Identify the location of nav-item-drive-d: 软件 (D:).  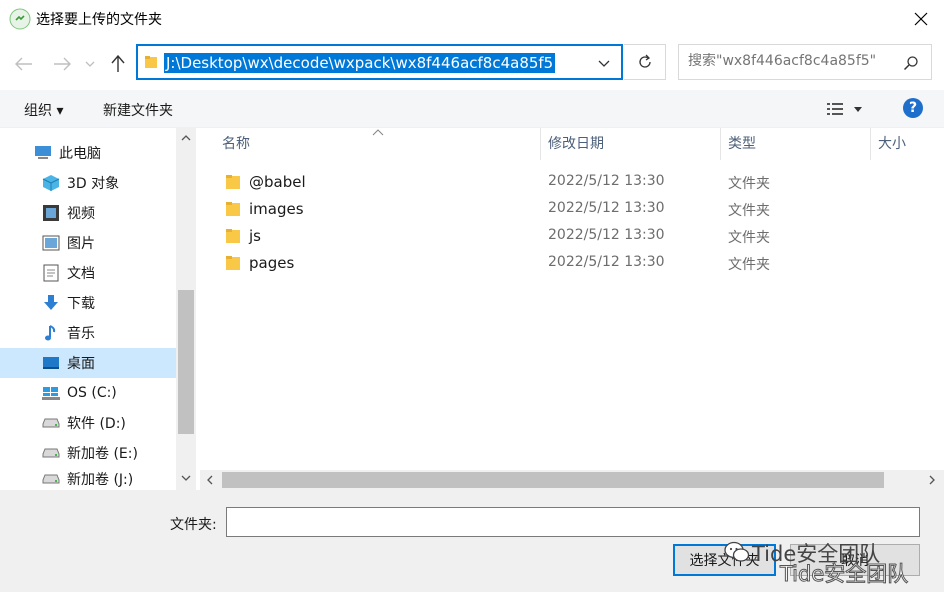
(88, 423).